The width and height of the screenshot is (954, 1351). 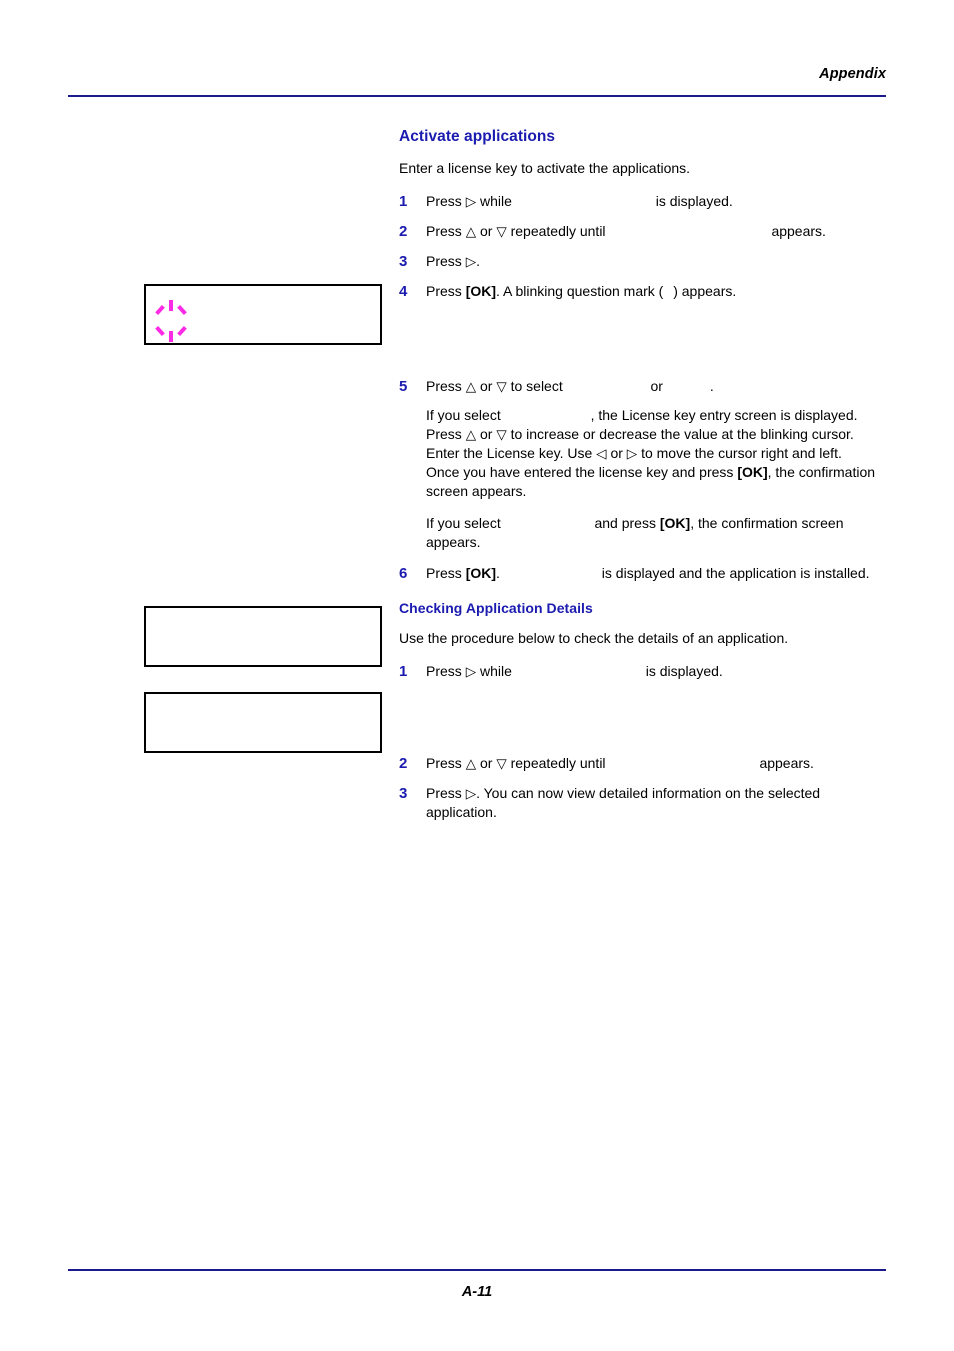 What do you see at coordinates (263, 314) in the screenshot?
I see `illustration-blinking-question-mark-display` at bounding box center [263, 314].